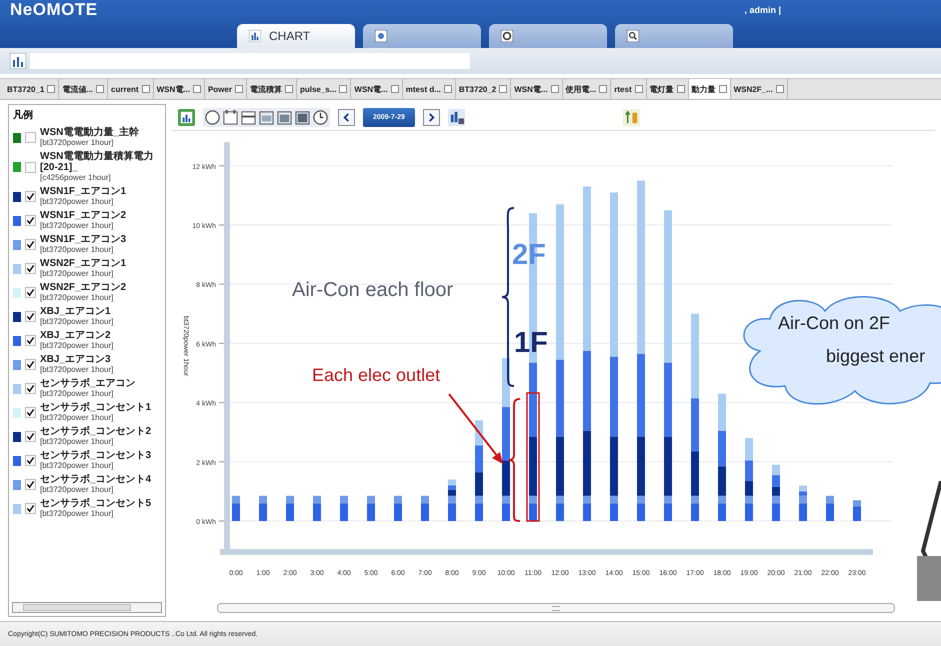 Image resolution: width=941 pixels, height=646 pixels. What do you see at coordinates (507, 36) in the screenshot?
I see `gear-icon` at bounding box center [507, 36].